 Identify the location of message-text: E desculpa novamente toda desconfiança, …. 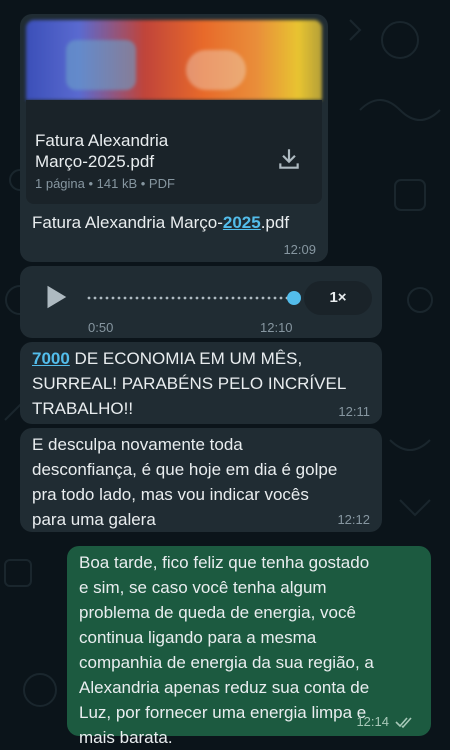
(185, 482).